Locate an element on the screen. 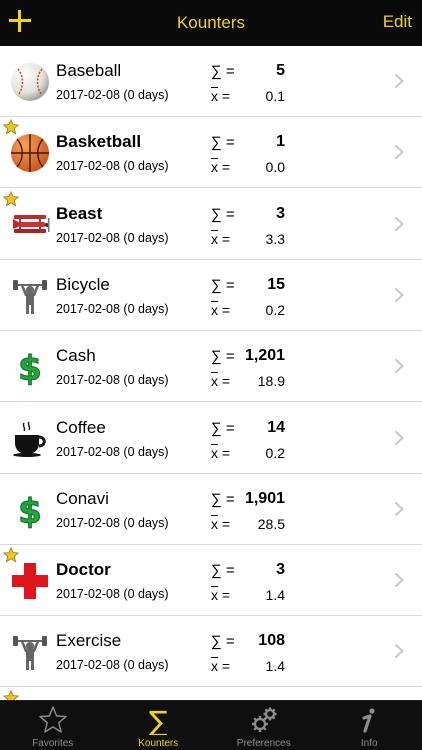 The height and width of the screenshot is (750, 422). sigma-icon: ∑ is located at coordinates (158, 721).